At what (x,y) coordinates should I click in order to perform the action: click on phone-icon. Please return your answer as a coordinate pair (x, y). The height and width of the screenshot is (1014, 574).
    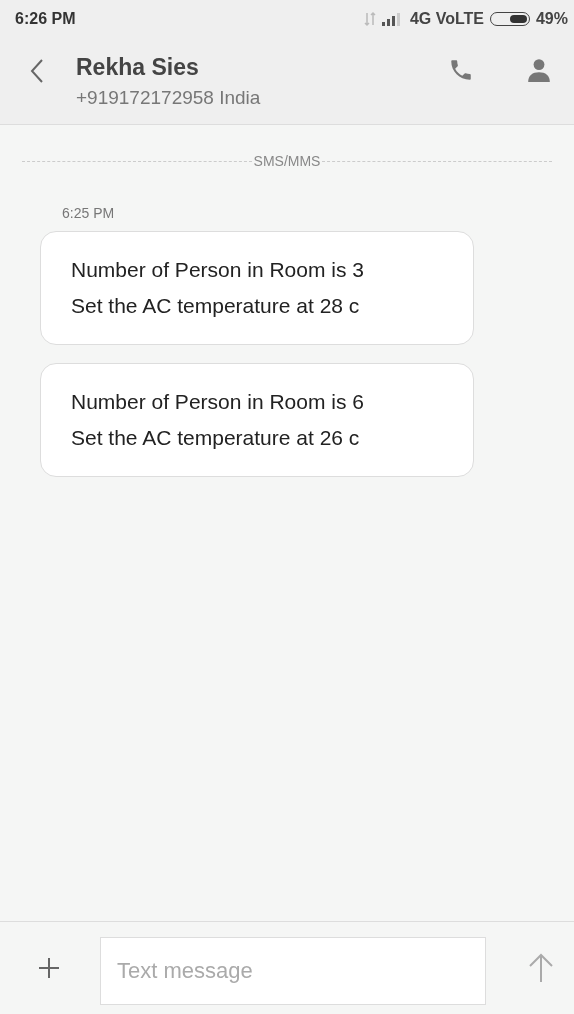
    Looking at the image, I should click on (461, 70).